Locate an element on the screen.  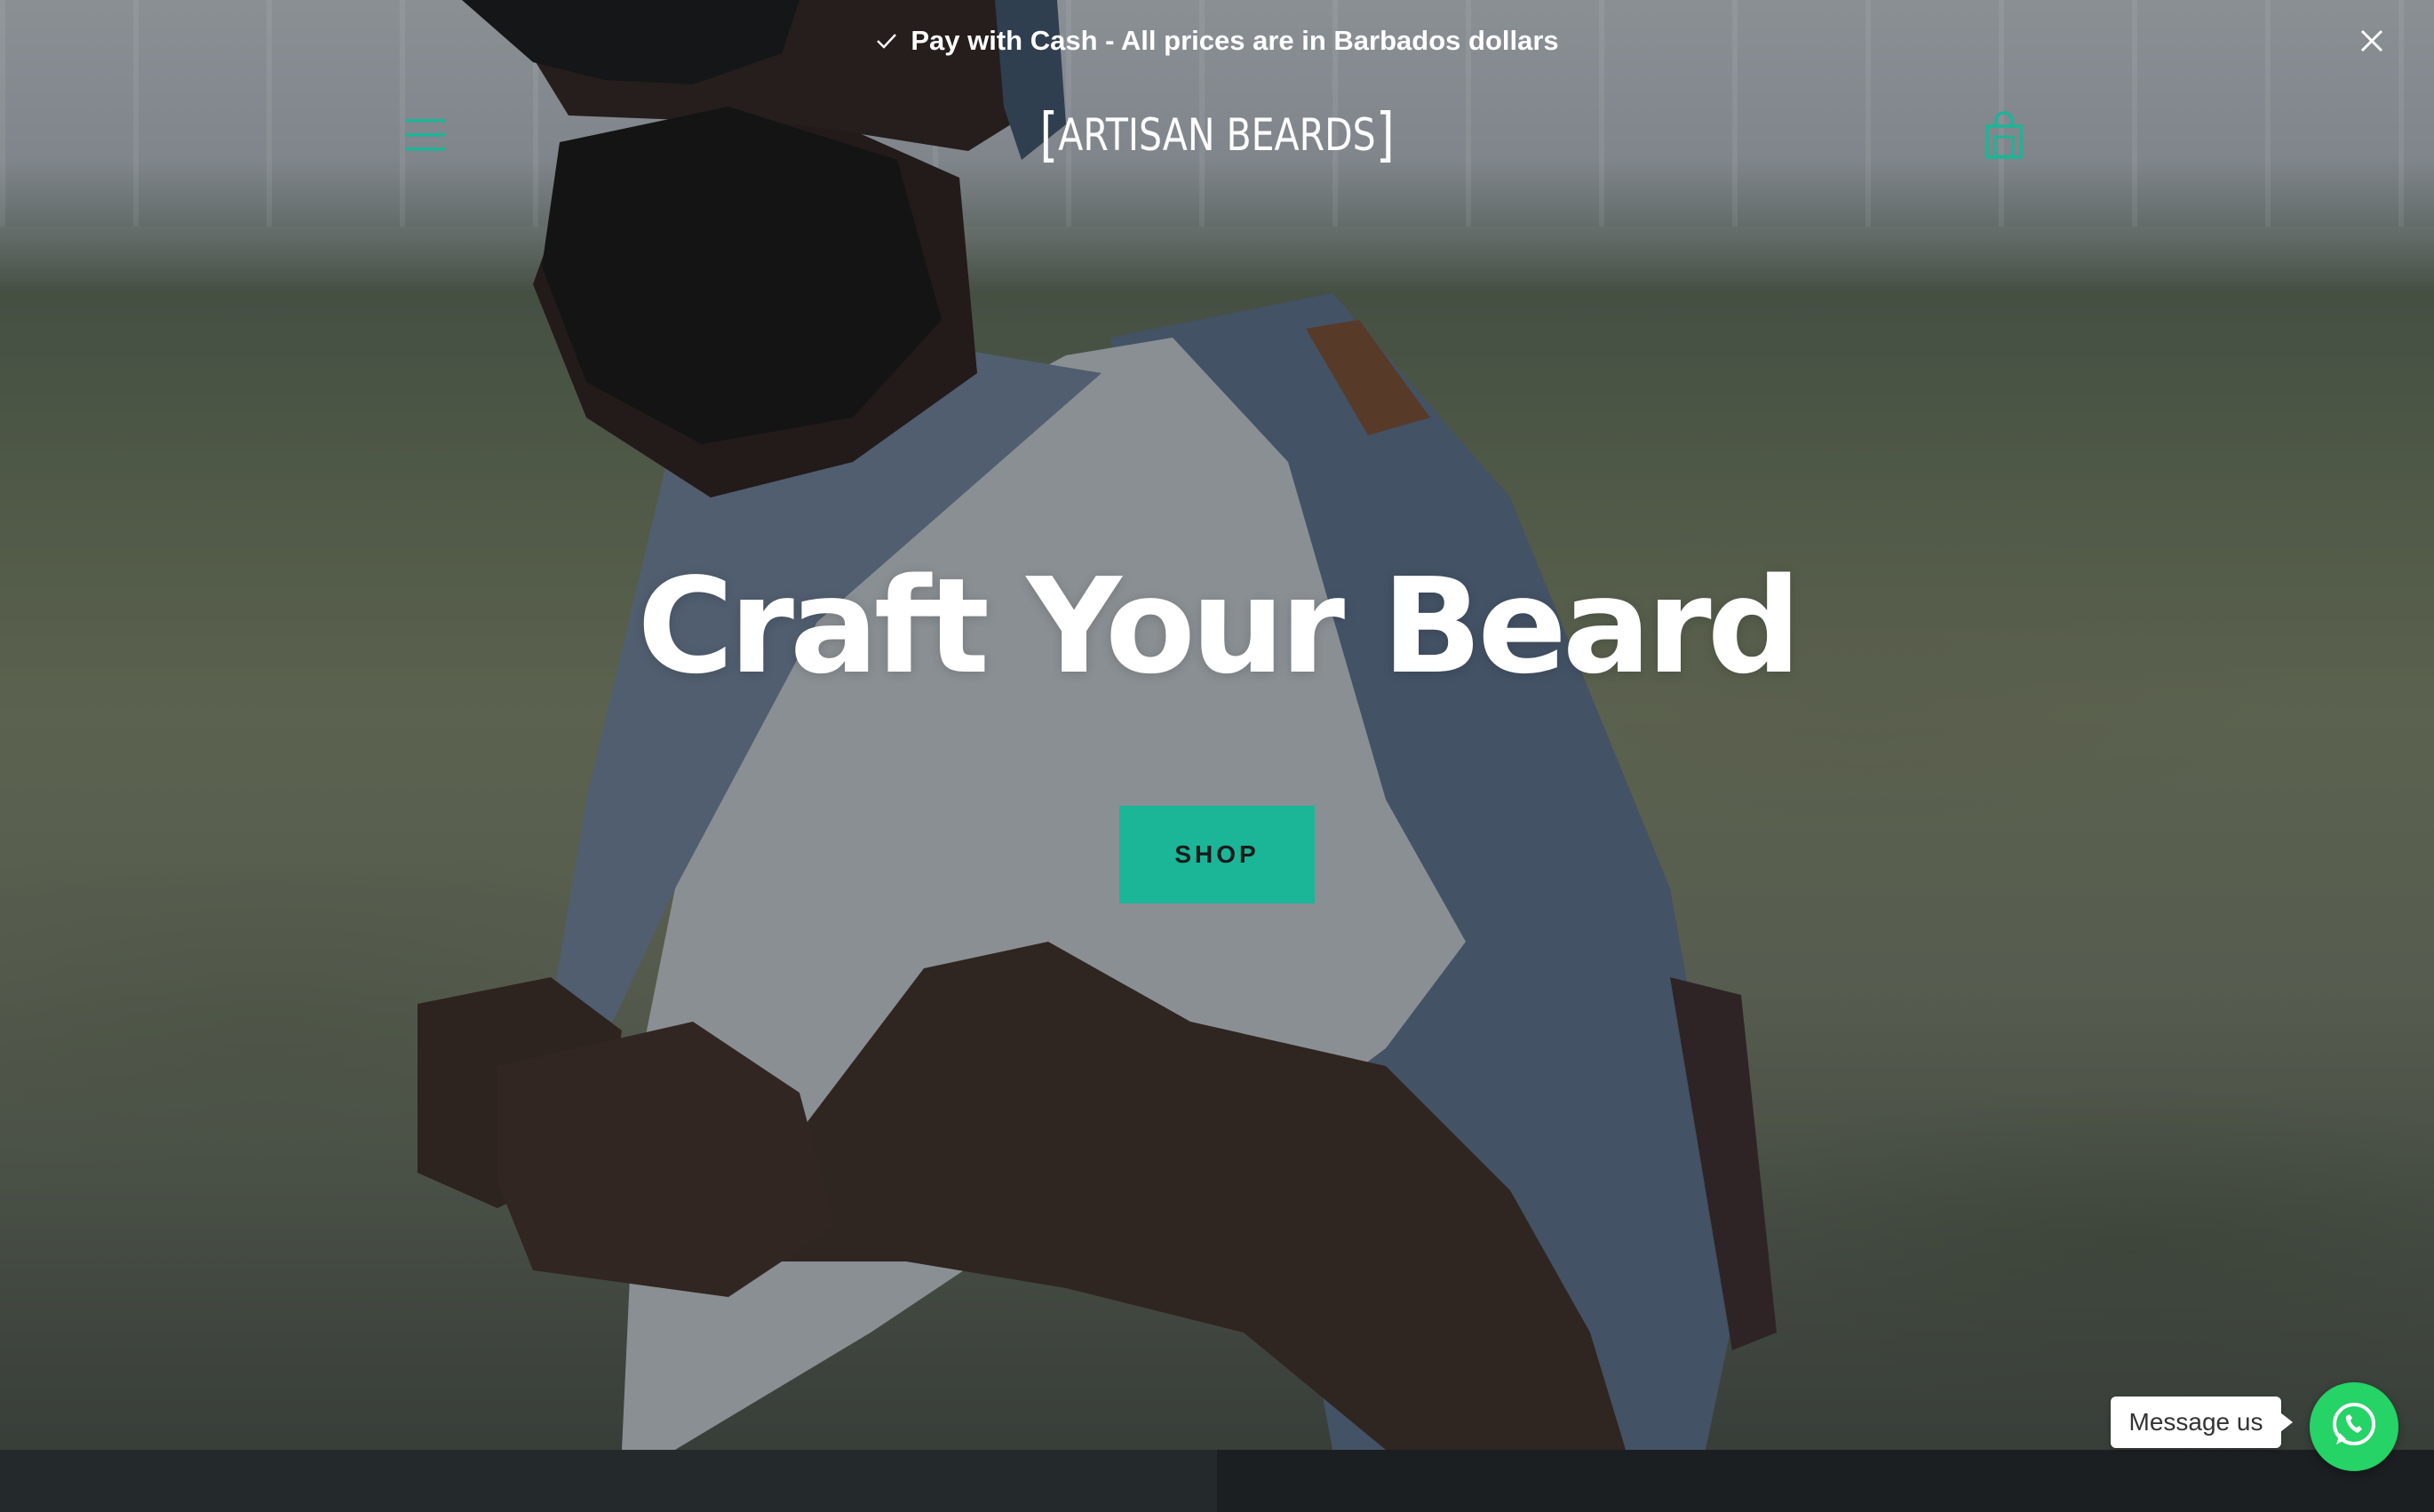
logo-text: ARTISAN BEARDS is located at coordinates (1217, 135).